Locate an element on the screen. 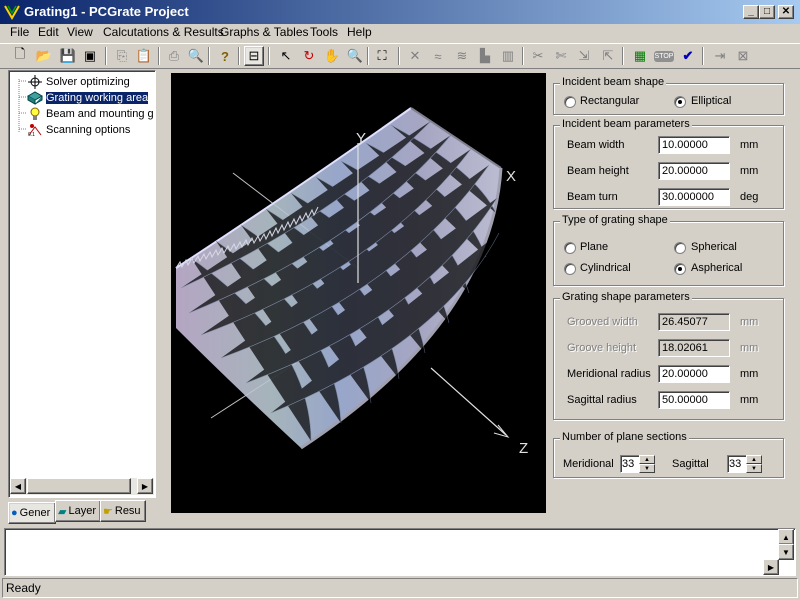  rotate-icon: ↻ is located at coordinates (309, 56).